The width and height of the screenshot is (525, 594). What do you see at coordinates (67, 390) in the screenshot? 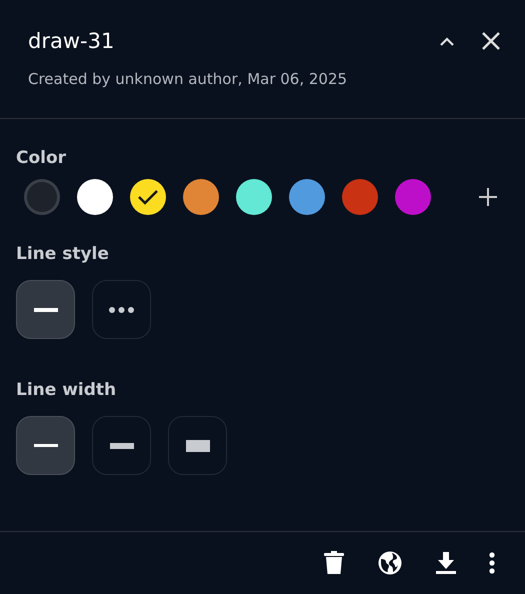
I see `section-label: Line width` at bounding box center [67, 390].